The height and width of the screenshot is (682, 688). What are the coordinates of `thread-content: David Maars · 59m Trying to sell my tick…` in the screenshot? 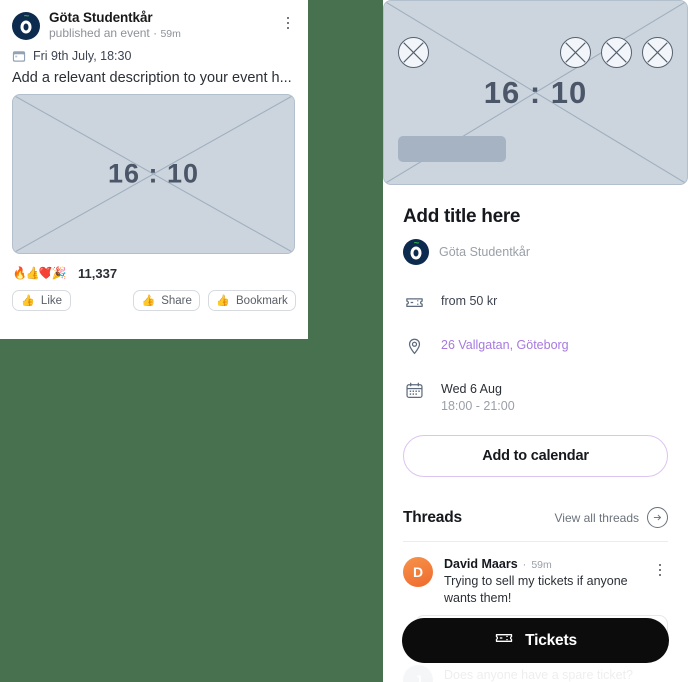 It's located at (542, 581).